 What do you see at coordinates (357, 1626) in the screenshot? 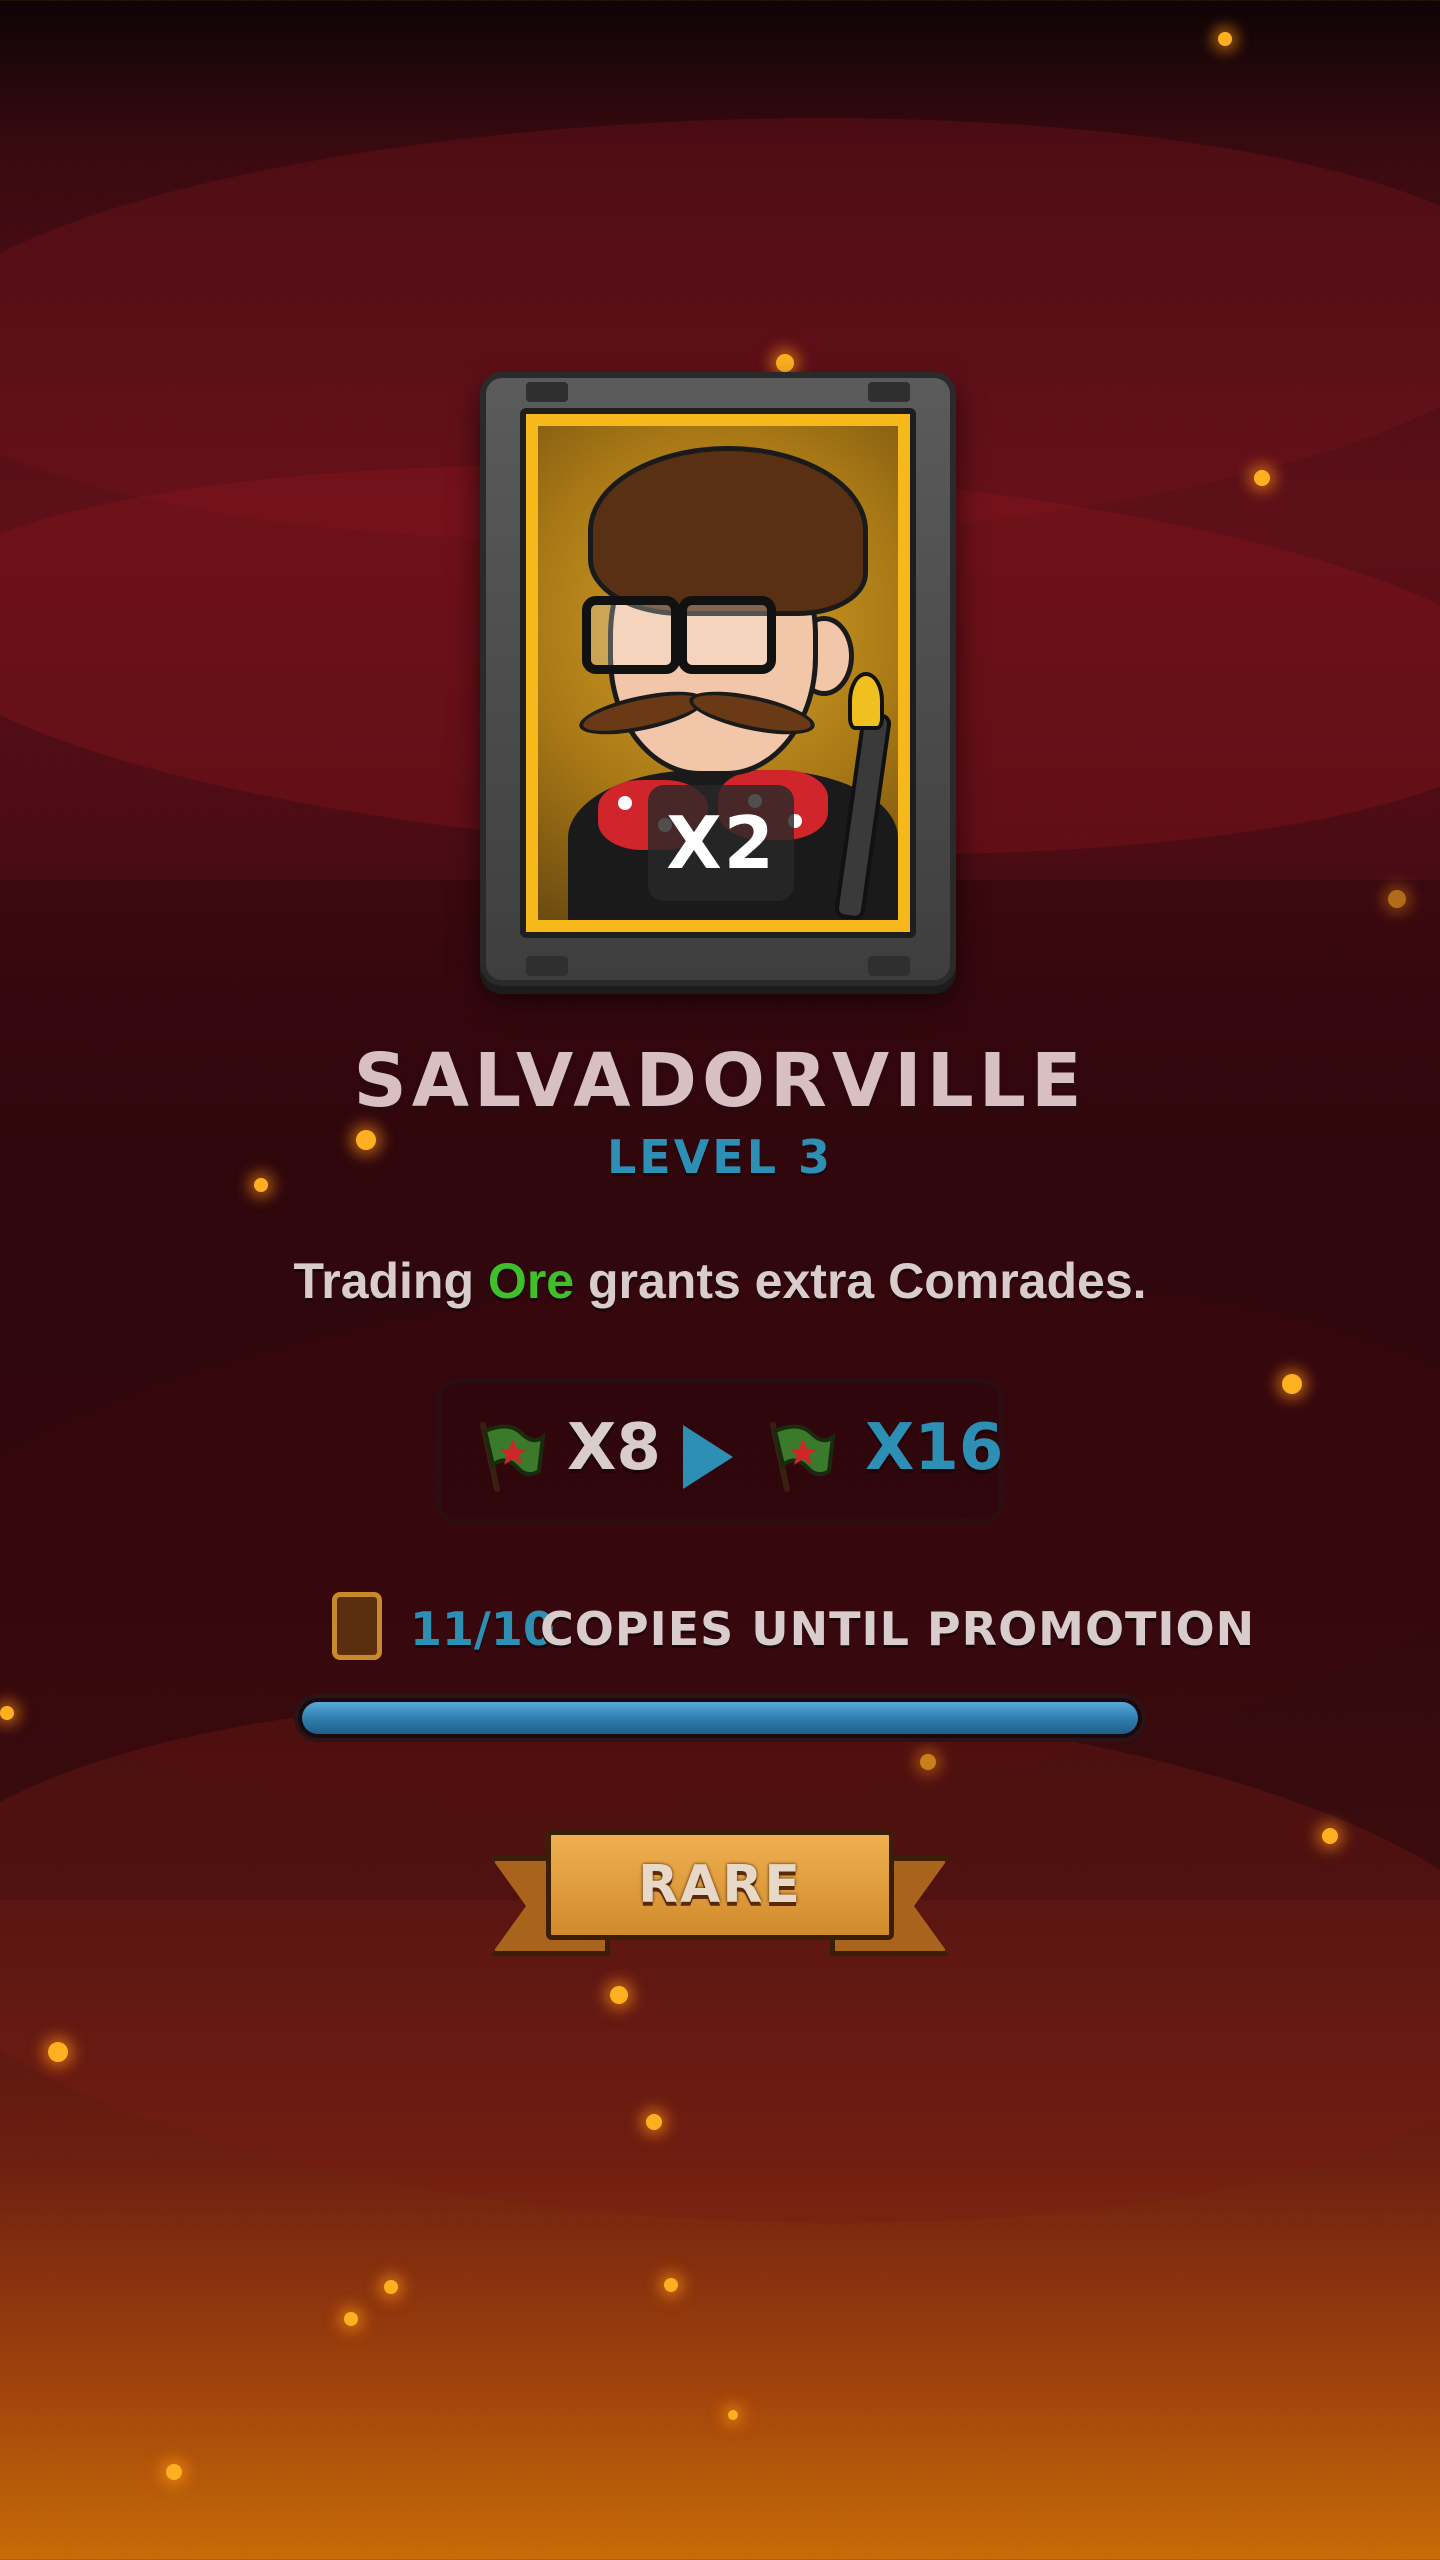
I see `card-copy-icon` at bounding box center [357, 1626].